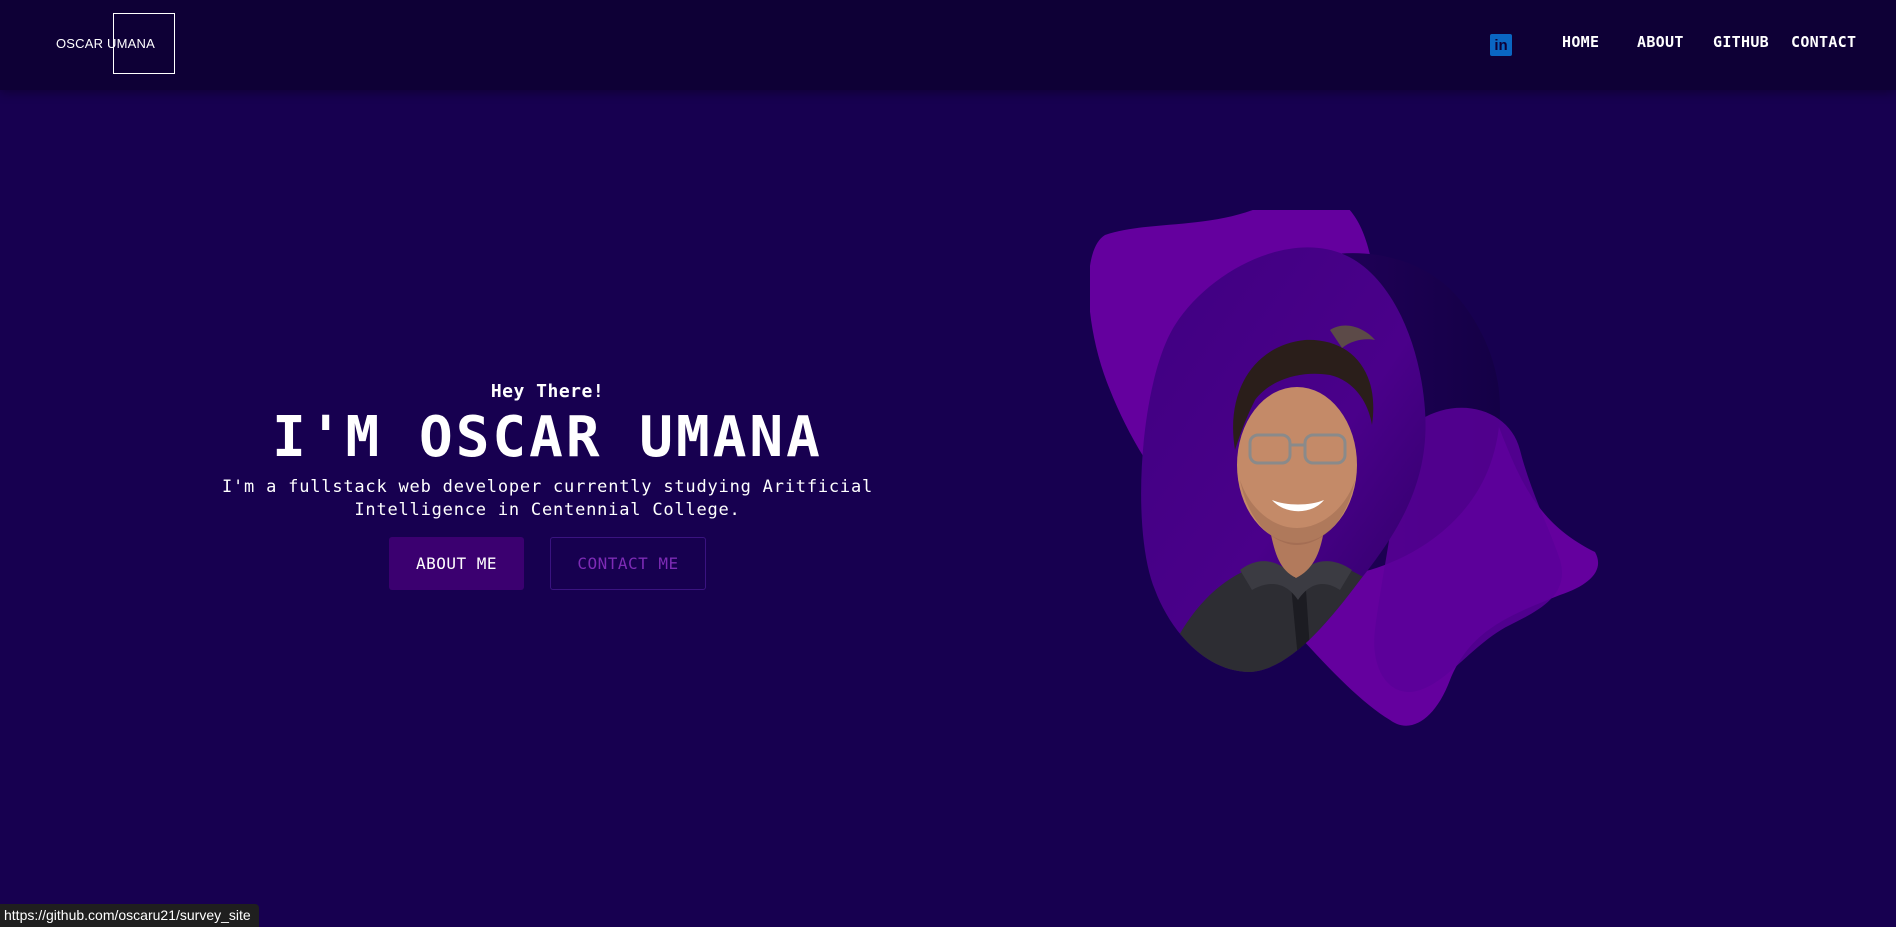 This screenshot has width=1896, height=927. Describe the element at coordinates (1823, 42) in the screenshot. I see `nav-contact: CONTACT` at that location.